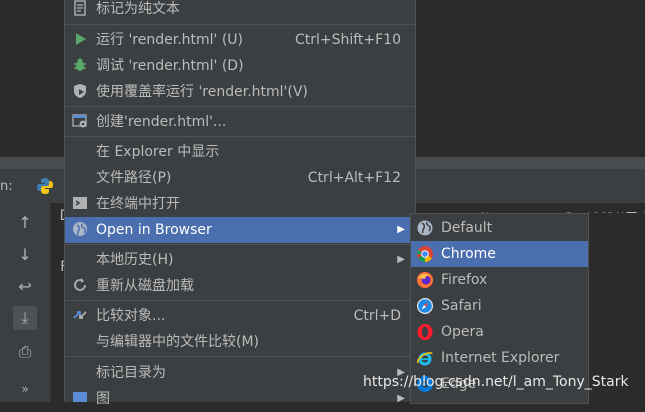 This screenshot has height=412, width=645. What do you see at coordinates (45, 186) in the screenshot?
I see `python-icon` at bounding box center [45, 186].